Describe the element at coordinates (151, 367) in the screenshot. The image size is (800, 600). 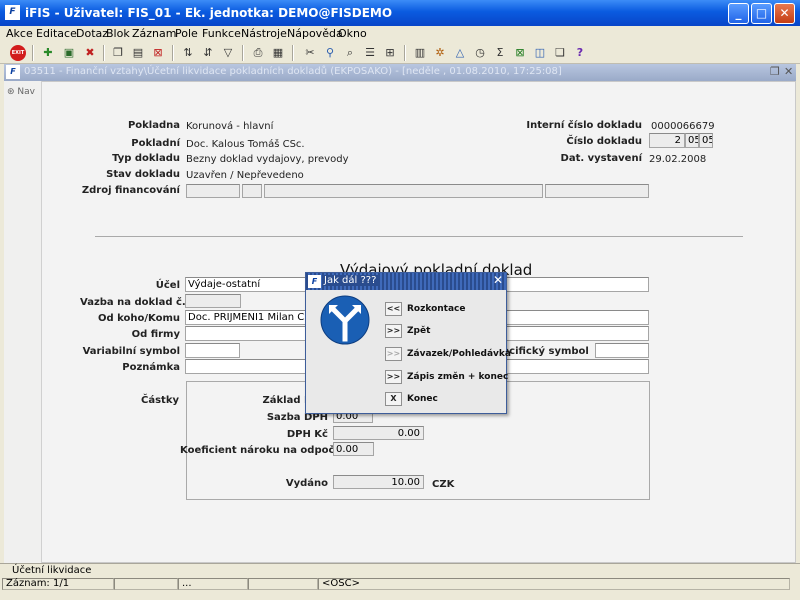
I see `poznamka-label: Poznámka` at that location.